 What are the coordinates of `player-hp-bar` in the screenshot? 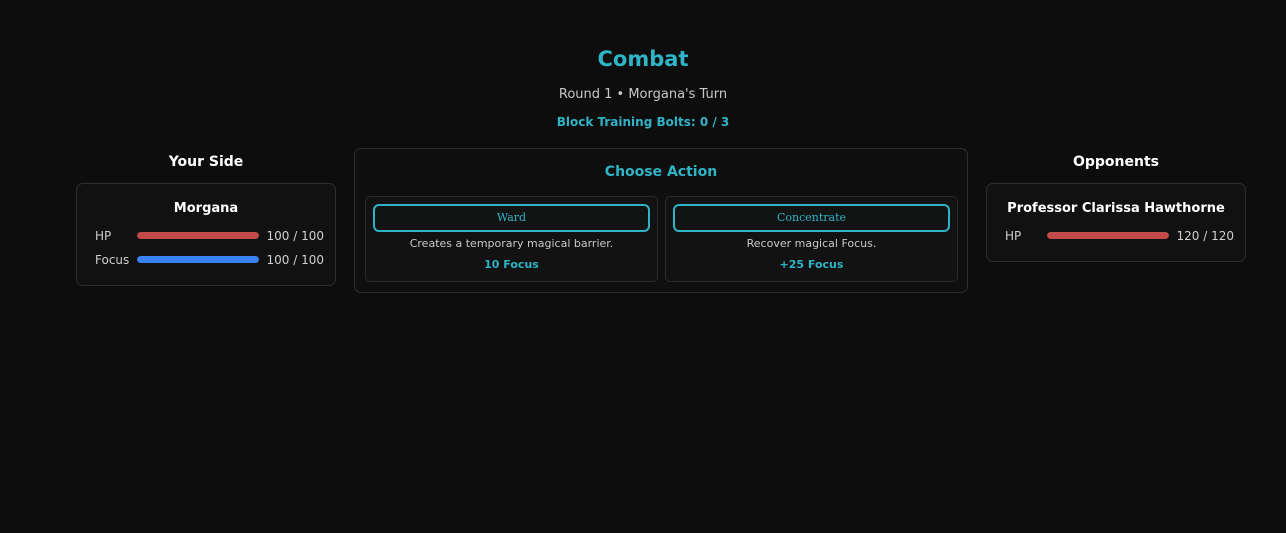 It's located at (198, 235).